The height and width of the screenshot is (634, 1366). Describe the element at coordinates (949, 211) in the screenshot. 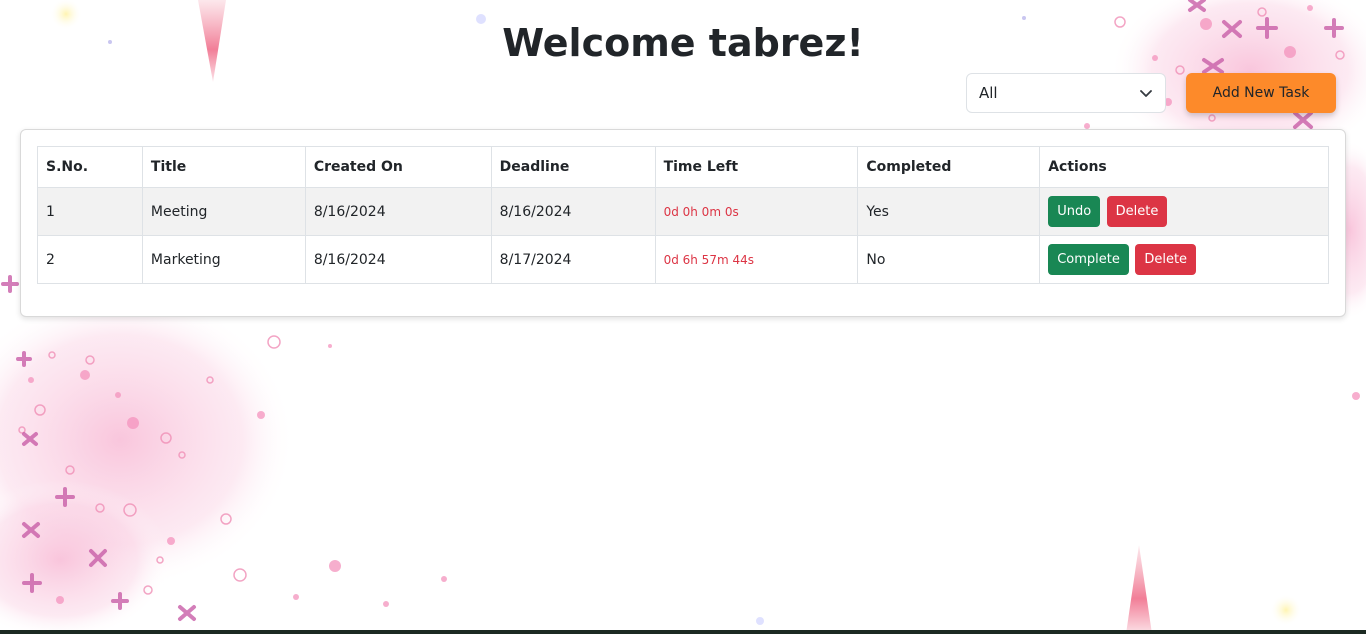

I see `cell-completed: Yes` at that location.